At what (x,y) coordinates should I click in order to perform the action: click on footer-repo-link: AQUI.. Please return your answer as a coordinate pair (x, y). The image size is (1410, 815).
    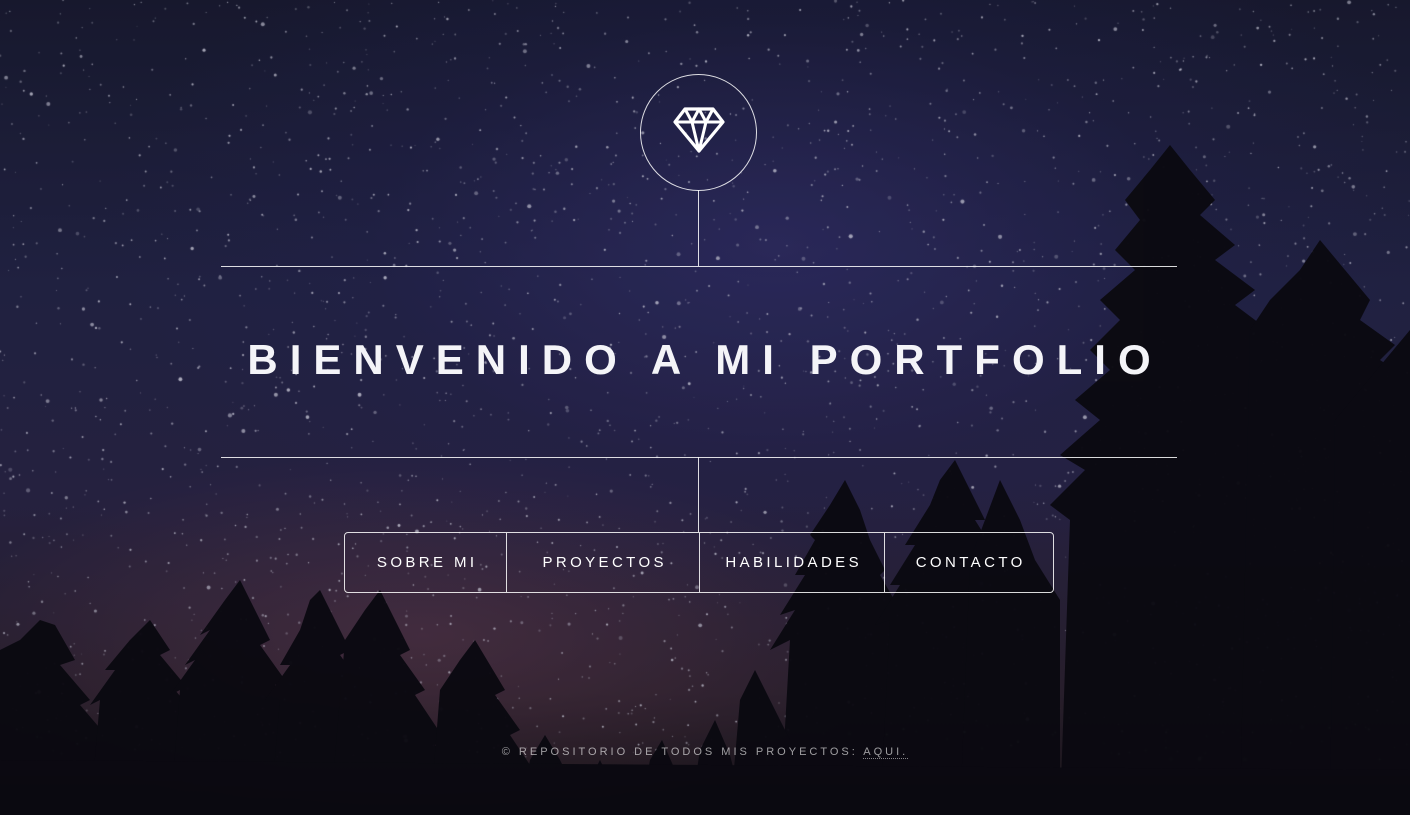
    Looking at the image, I should click on (886, 752).